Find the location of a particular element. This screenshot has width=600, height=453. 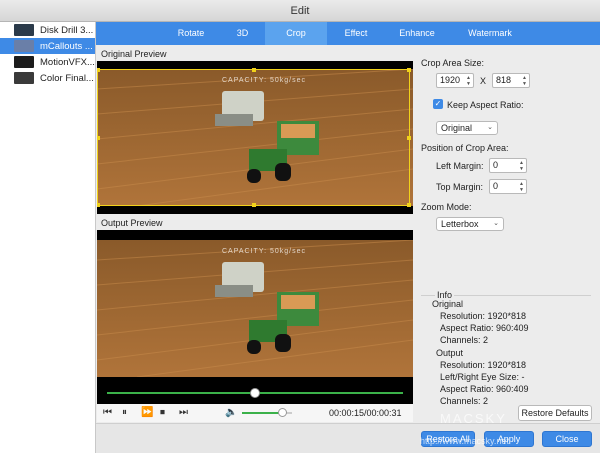

keep-aspect-checkbox: ✓ is located at coordinates (438, 104).